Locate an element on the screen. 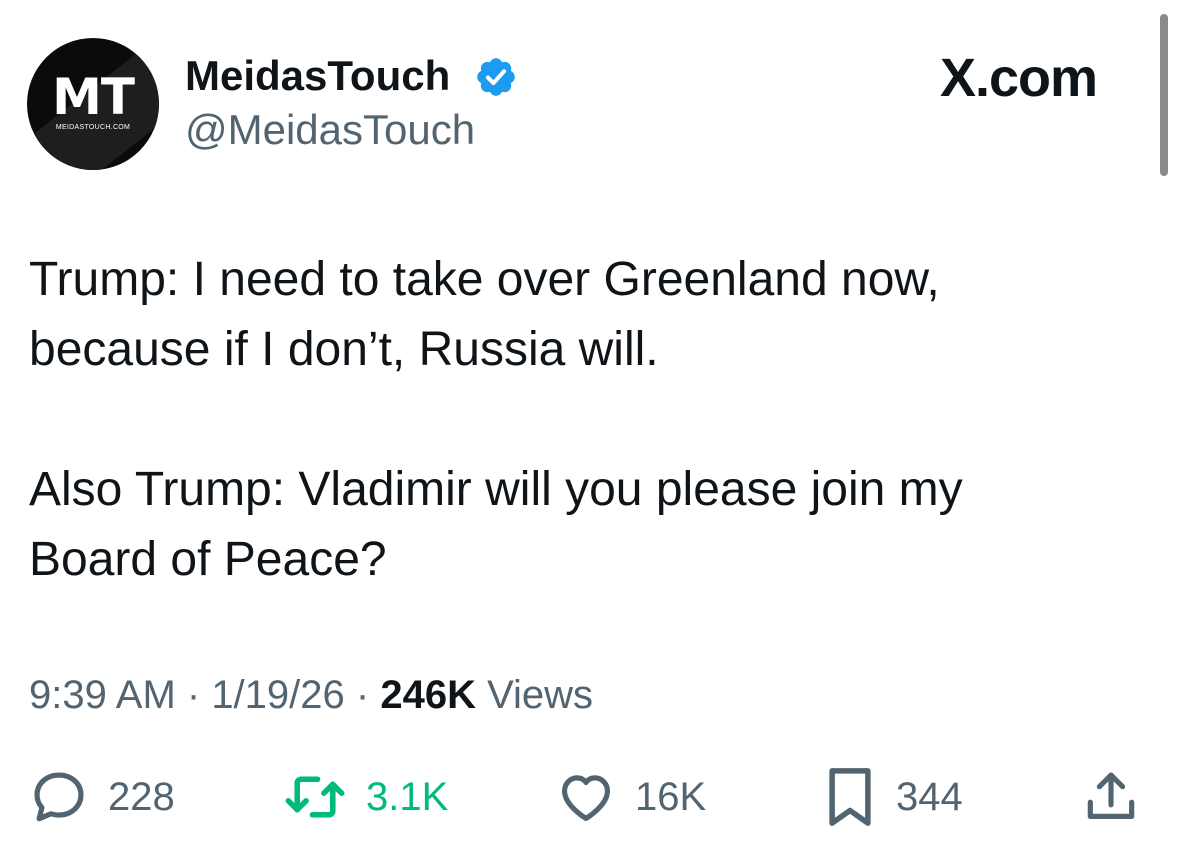 This screenshot has width=1179, height=868. tweet-time: 9:39 AM is located at coordinates (102, 695).